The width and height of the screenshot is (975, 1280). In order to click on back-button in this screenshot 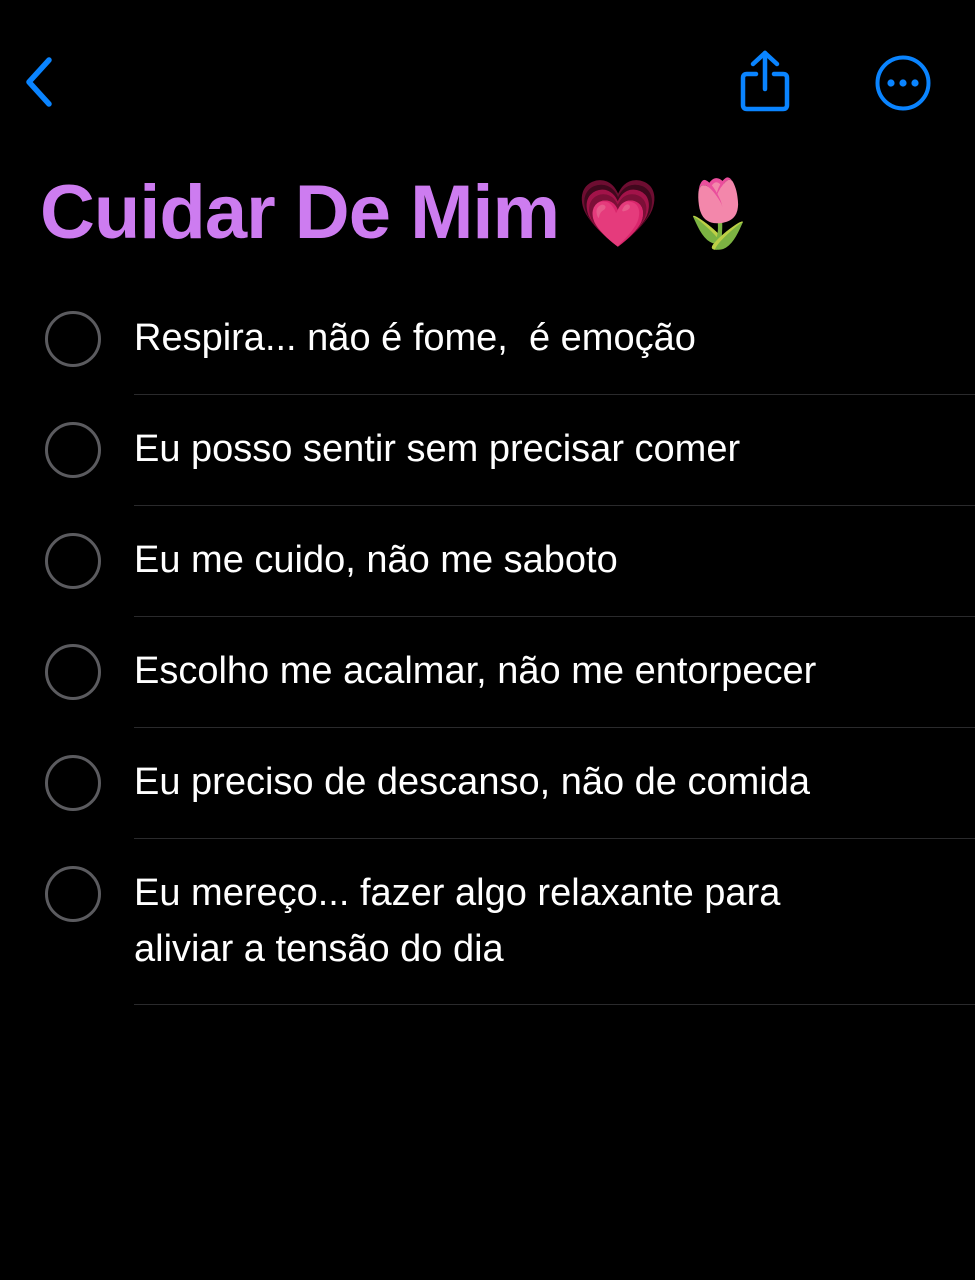, I will do `click(39, 82)`.